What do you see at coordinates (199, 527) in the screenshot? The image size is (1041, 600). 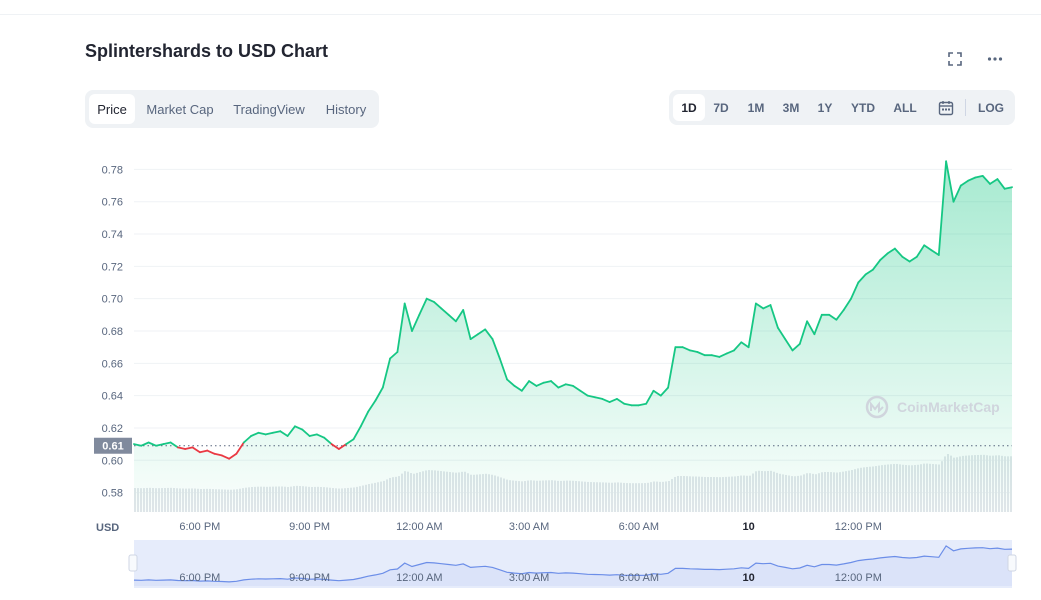 I see `x-tick-label: 6:00 PM` at bounding box center [199, 527].